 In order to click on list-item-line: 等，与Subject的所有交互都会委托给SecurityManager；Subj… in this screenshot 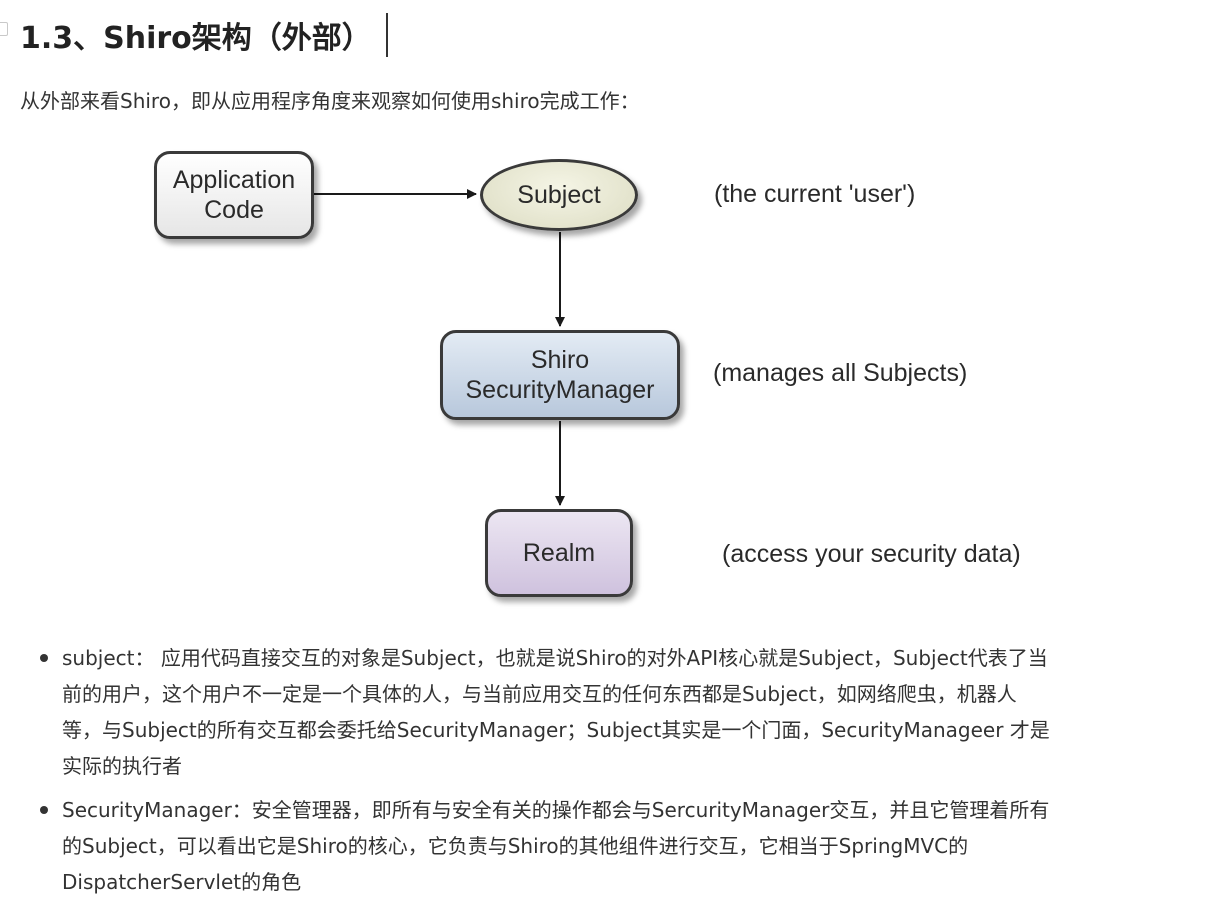, I will do `click(556, 730)`.